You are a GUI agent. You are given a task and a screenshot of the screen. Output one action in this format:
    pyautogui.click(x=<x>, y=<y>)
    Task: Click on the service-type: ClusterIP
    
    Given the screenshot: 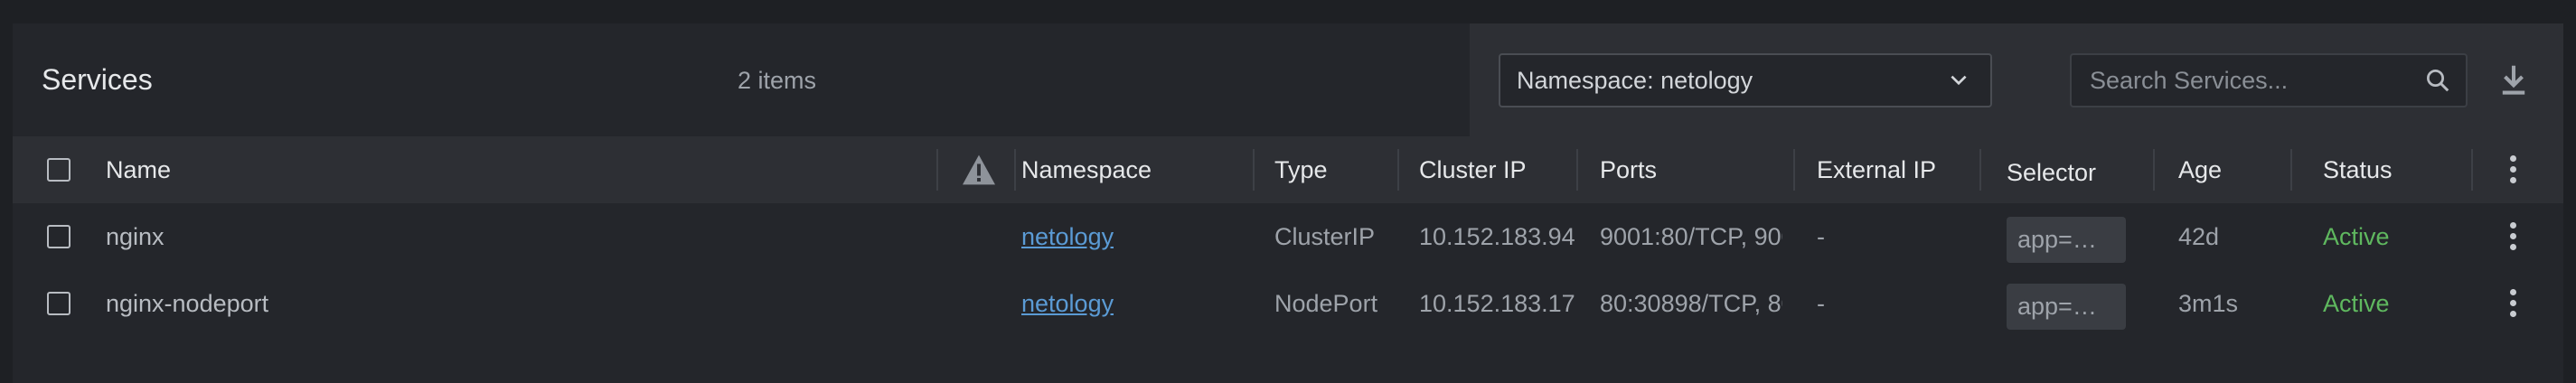 What is the action you would take?
    pyautogui.click(x=1325, y=236)
    